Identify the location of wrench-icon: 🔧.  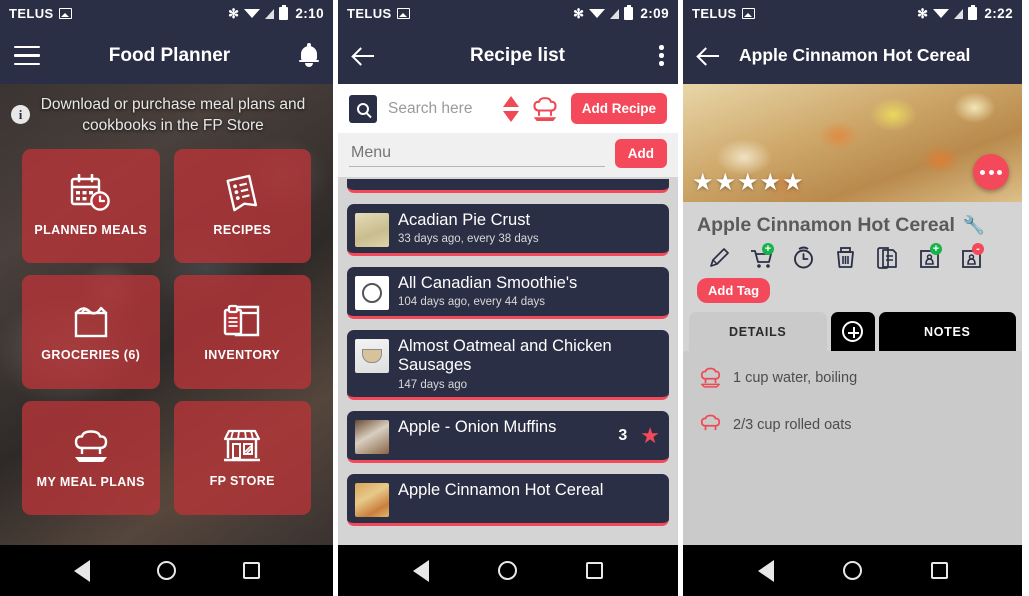
(974, 225).